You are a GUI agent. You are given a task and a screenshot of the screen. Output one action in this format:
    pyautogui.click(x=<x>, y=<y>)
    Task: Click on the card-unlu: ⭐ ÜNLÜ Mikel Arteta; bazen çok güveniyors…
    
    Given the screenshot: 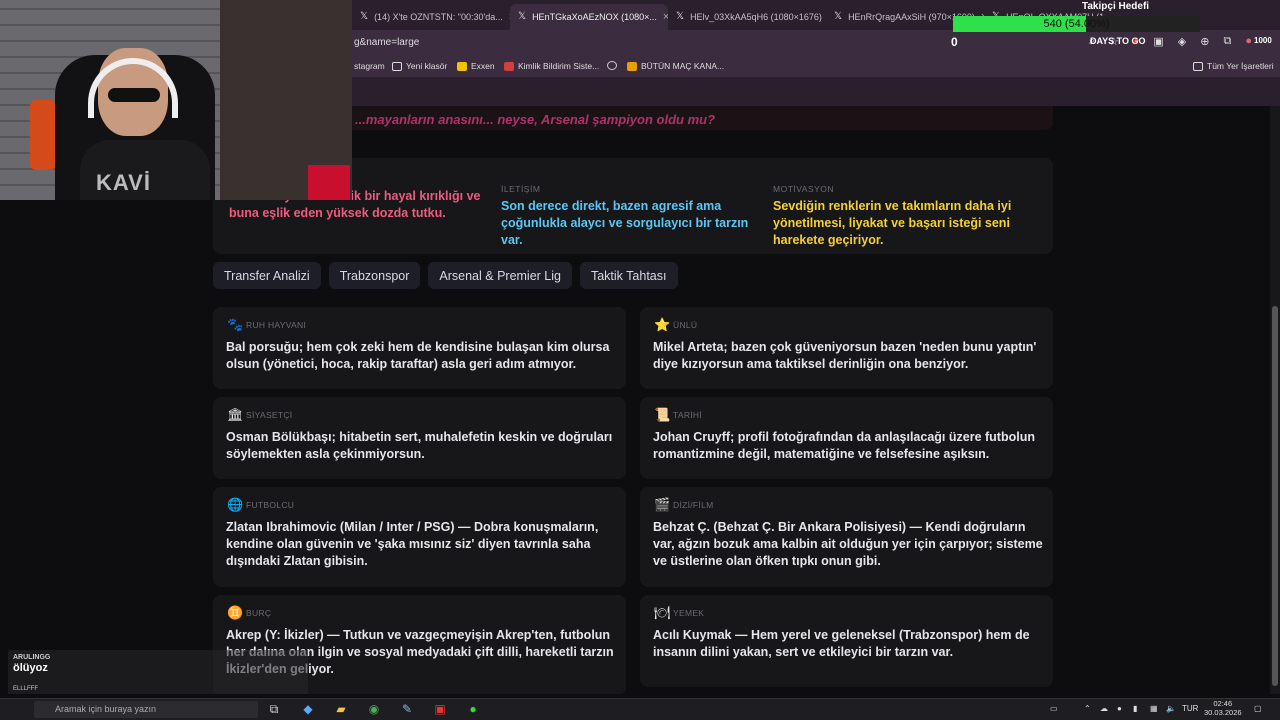 What is the action you would take?
    pyautogui.click(x=846, y=348)
    